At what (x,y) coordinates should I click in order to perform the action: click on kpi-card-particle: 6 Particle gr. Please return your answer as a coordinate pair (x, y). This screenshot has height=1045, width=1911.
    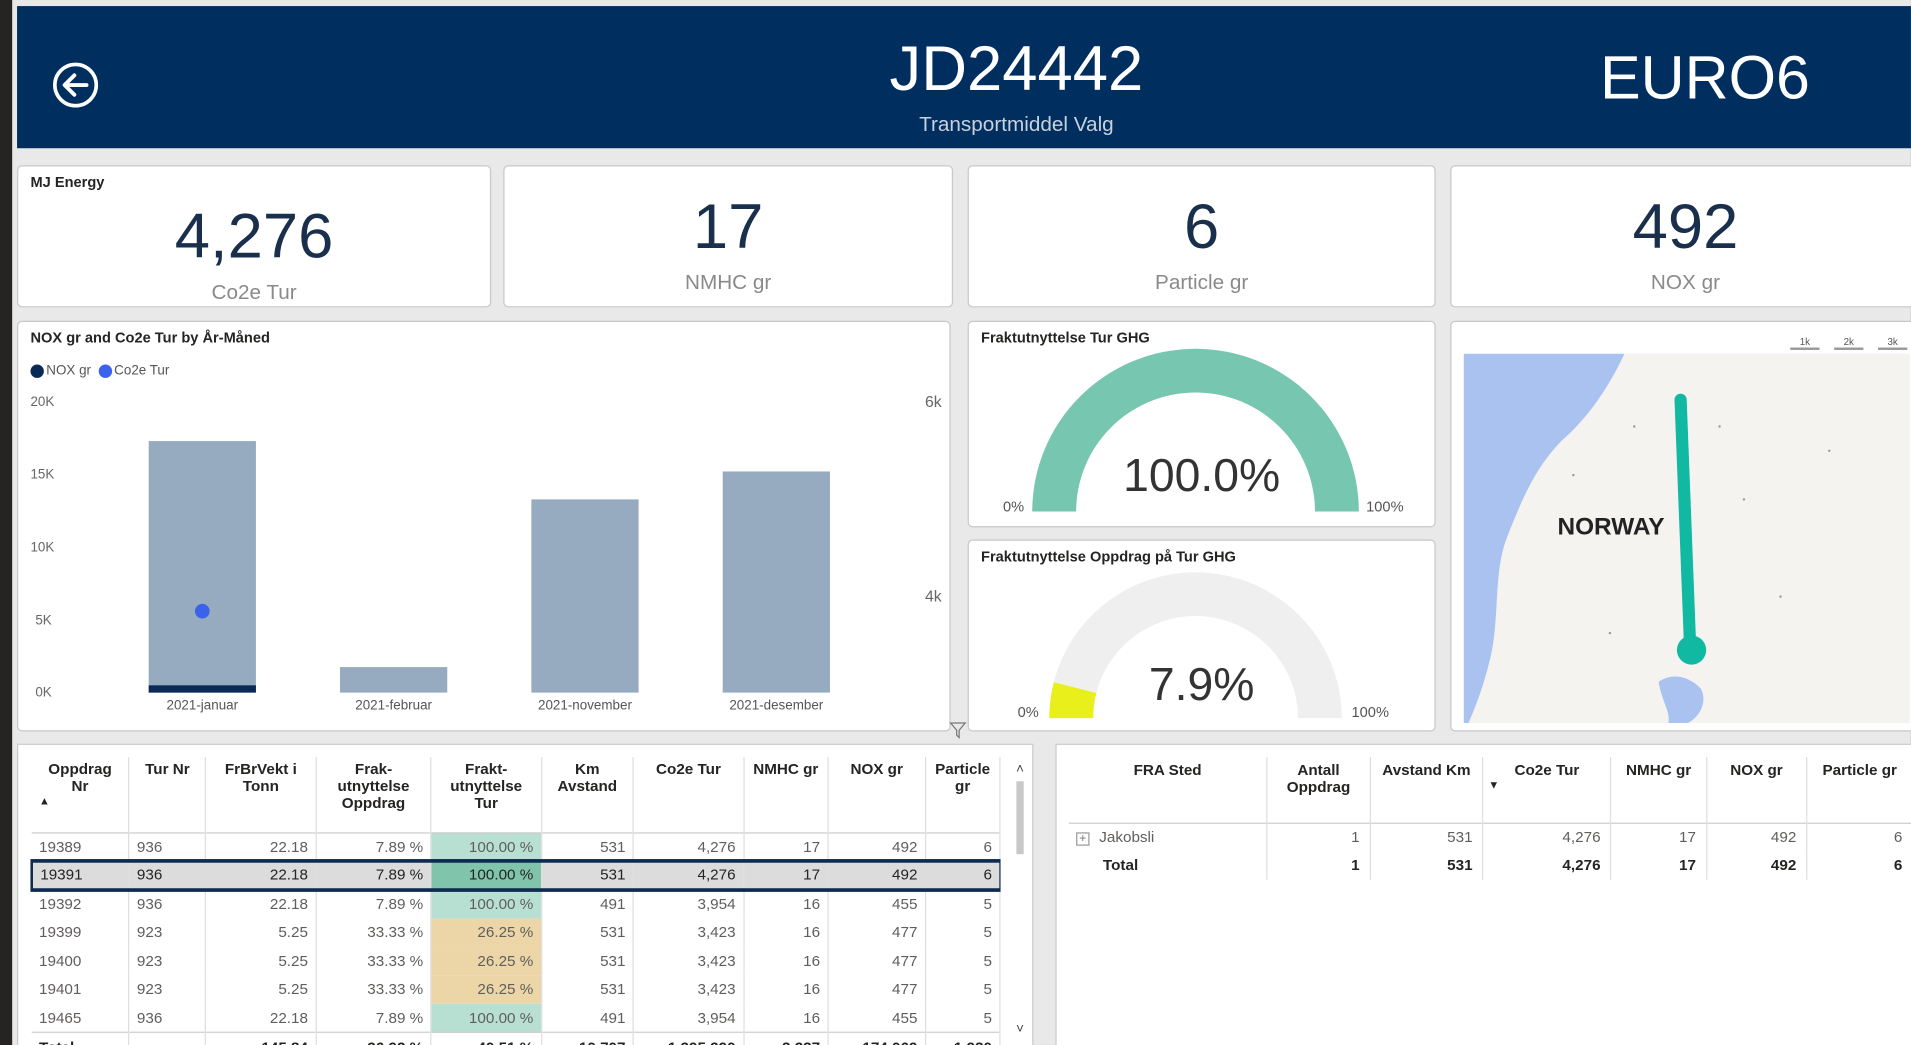
    Looking at the image, I should click on (1201, 236).